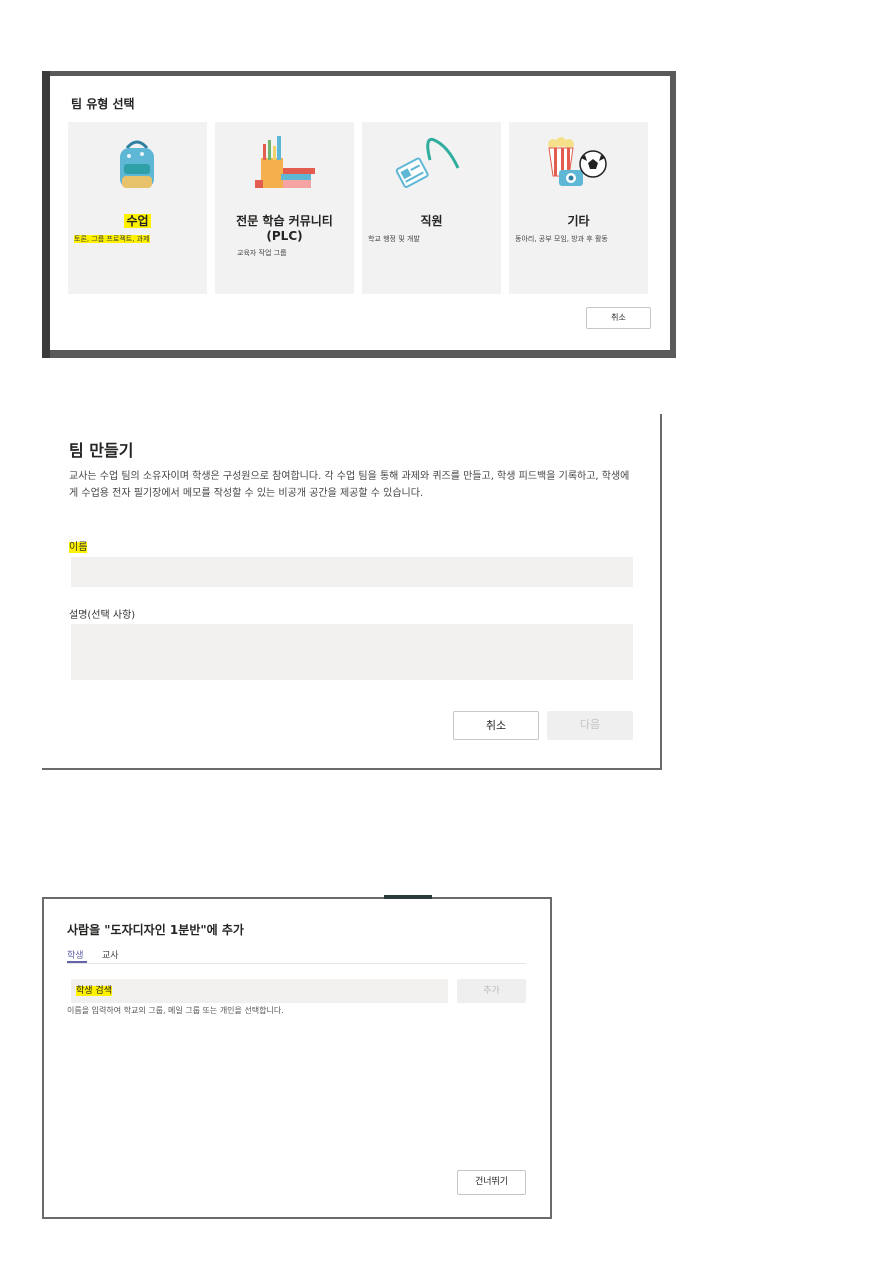 The height and width of the screenshot is (1262, 893). I want to click on active-tab-indicator, so click(77, 962).